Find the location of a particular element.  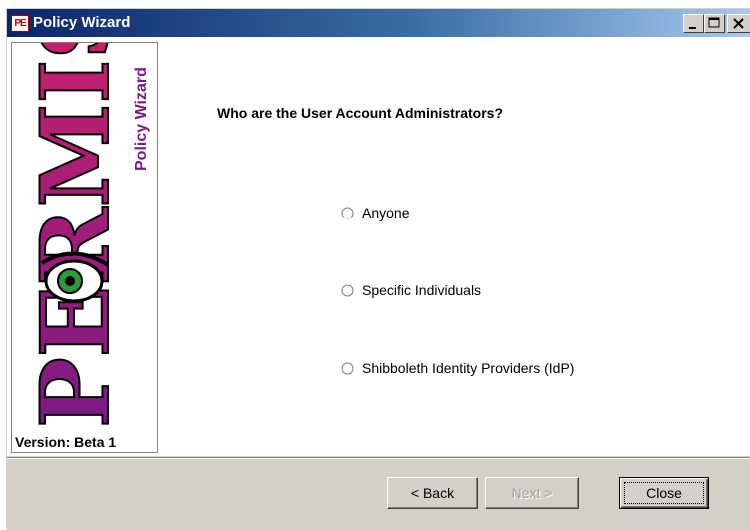

maximize-button is located at coordinates (714, 23).